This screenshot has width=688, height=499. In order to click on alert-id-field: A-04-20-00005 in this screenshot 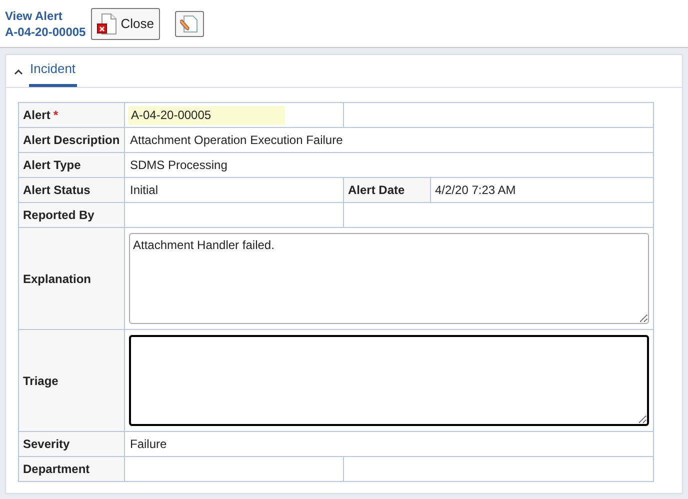, I will do `click(206, 115)`.